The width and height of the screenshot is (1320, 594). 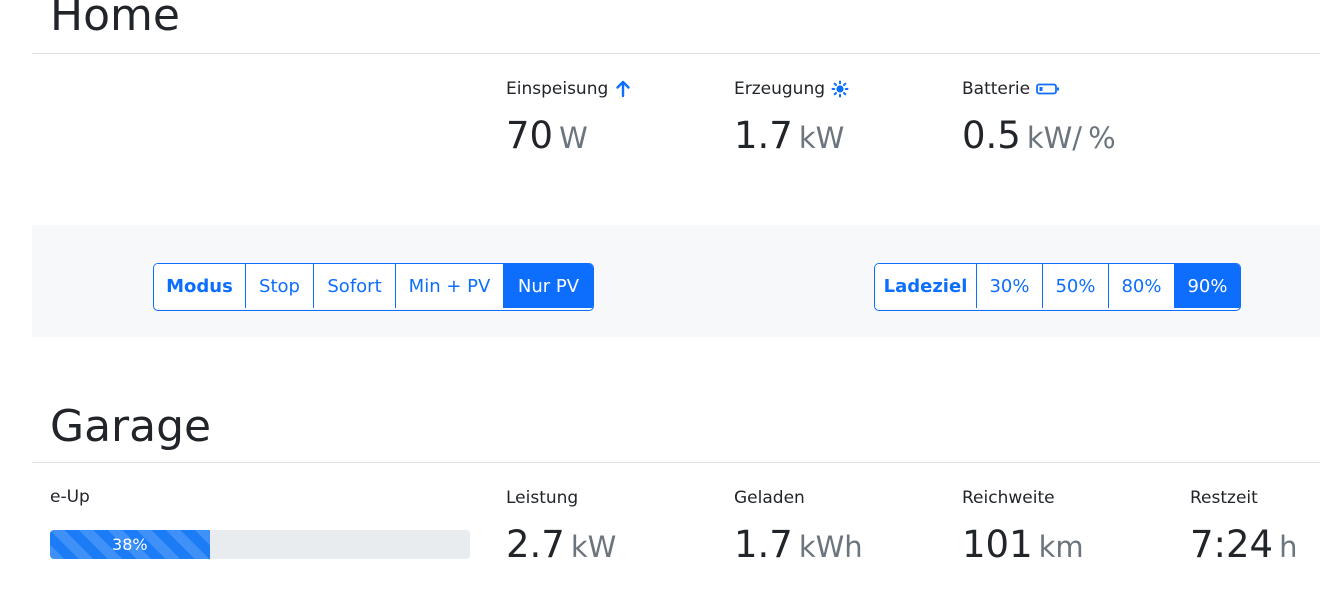 I want to click on metric-value: 0.5, so click(x=991, y=135).